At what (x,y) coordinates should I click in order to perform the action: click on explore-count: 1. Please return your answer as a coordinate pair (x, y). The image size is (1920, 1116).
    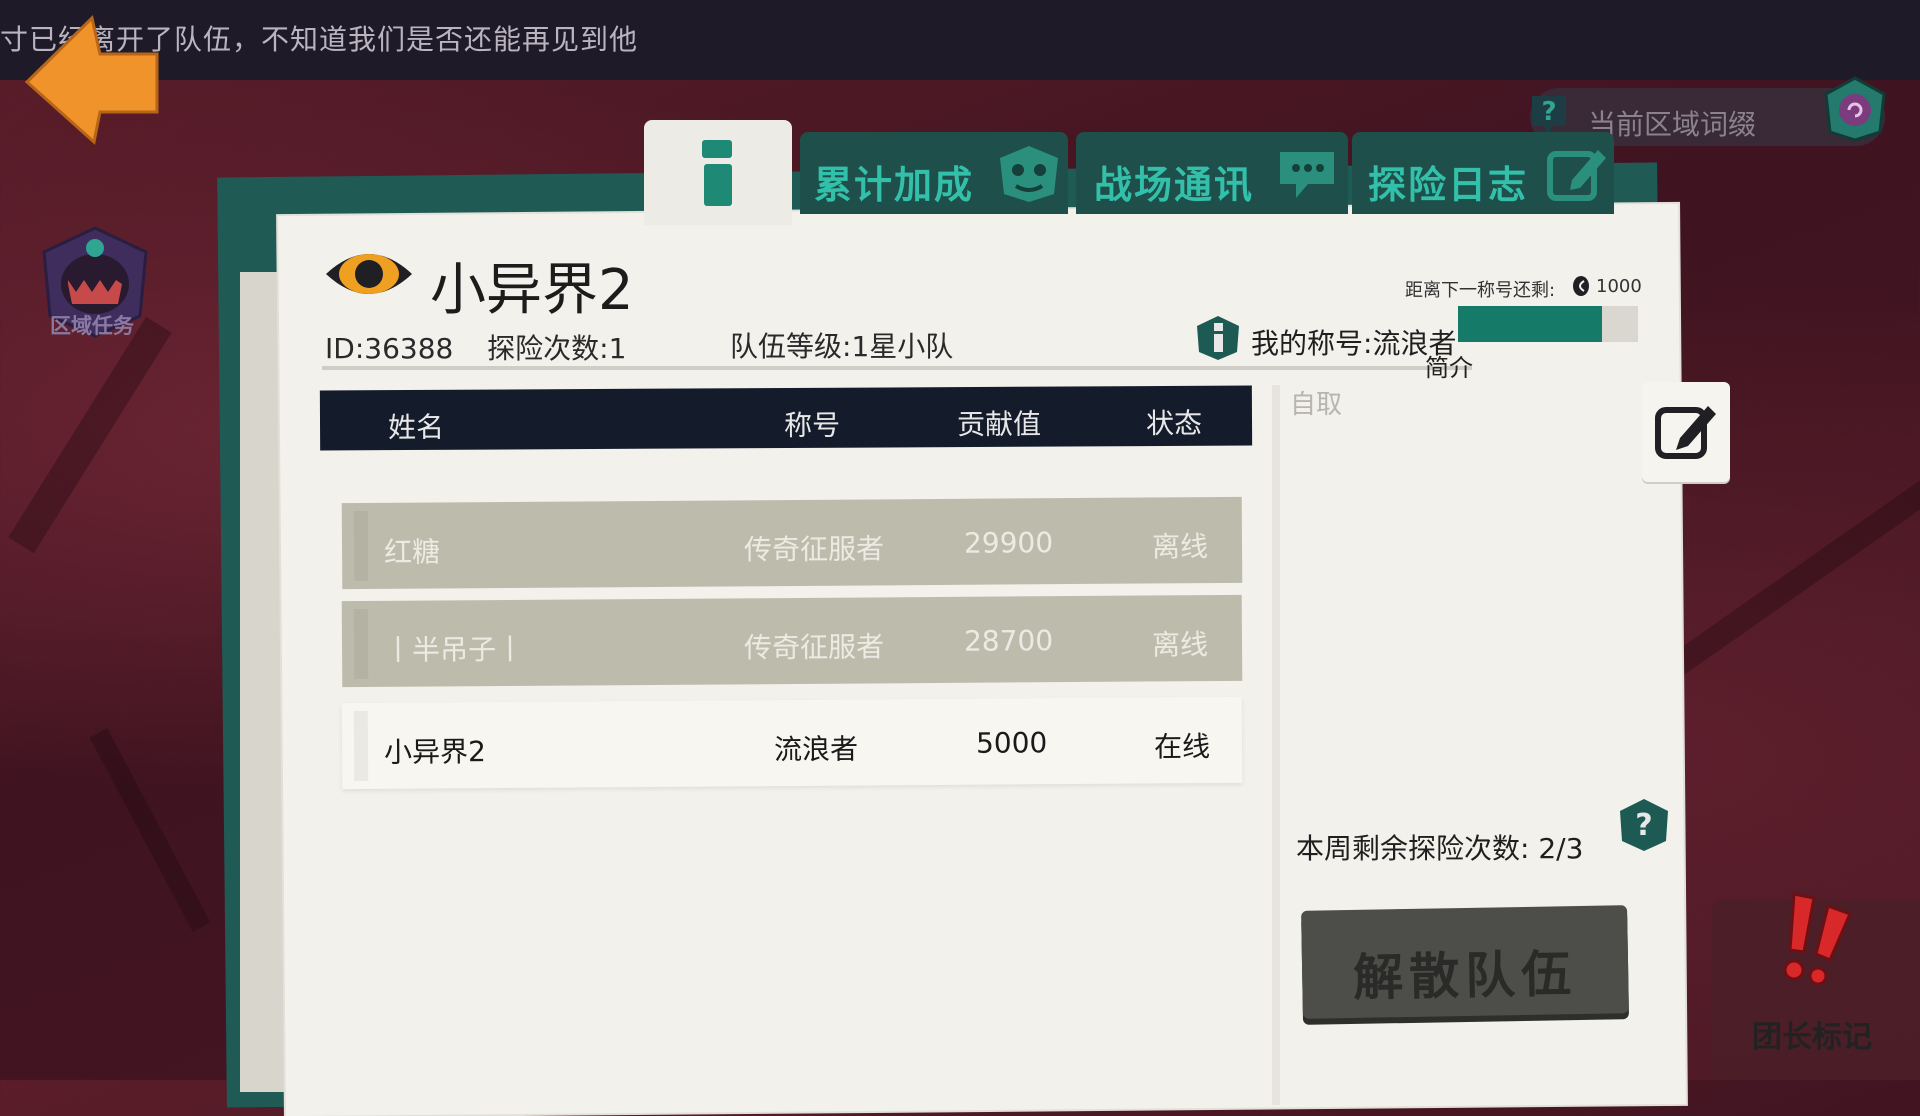
    Looking at the image, I should click on (617, 348).